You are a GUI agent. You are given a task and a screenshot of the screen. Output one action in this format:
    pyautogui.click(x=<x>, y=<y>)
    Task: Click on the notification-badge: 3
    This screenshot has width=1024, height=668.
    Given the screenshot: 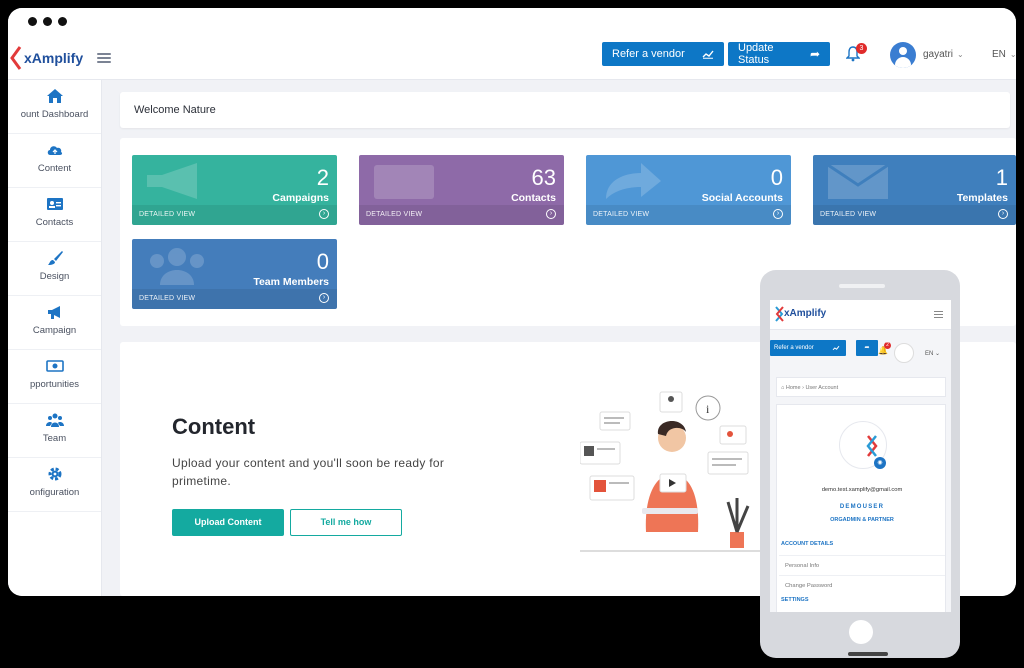 What is the action you would take?
    pyautogui.click(x=861, y=48)
    